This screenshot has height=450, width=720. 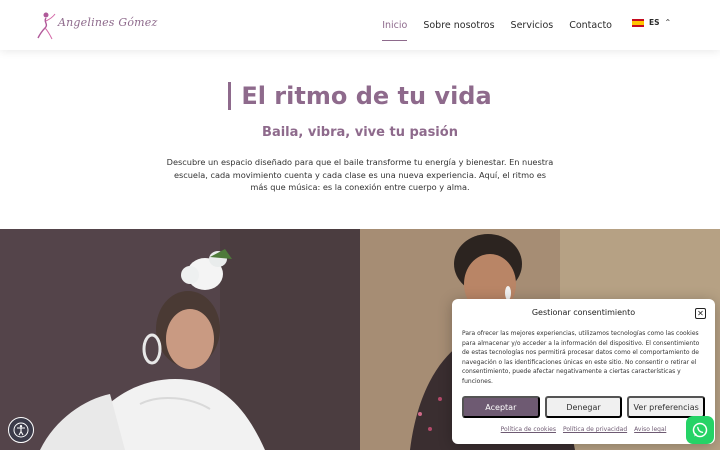 I want to click on spain-flag-icon, so click(x=638, y=22).